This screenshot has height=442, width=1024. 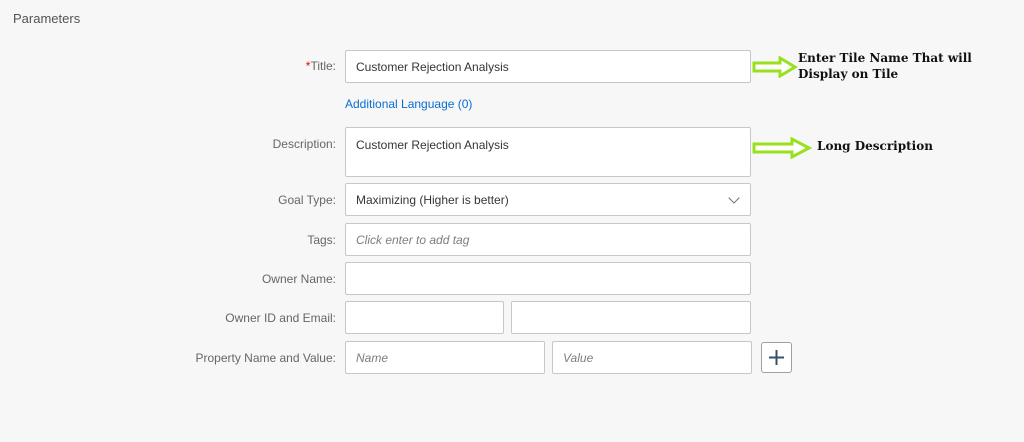 I want to click on owner-email-input, so click(x=631, y=317).